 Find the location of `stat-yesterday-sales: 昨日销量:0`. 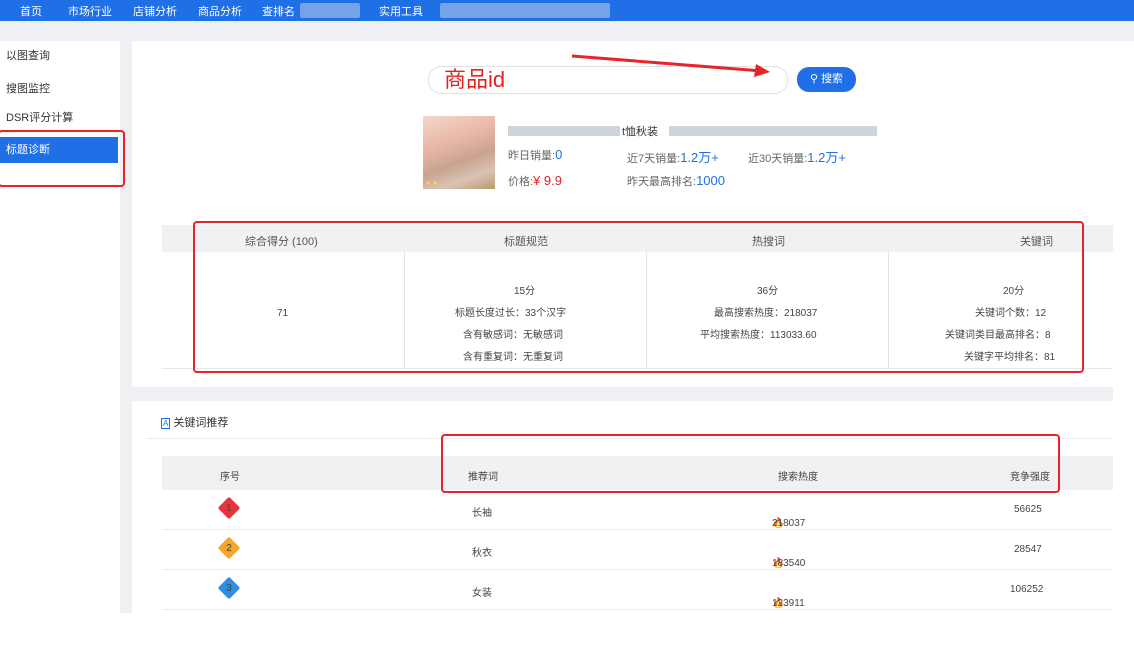

stat-yesterday-sales: 昨日销量:0 is located at coordinates (535, 154).